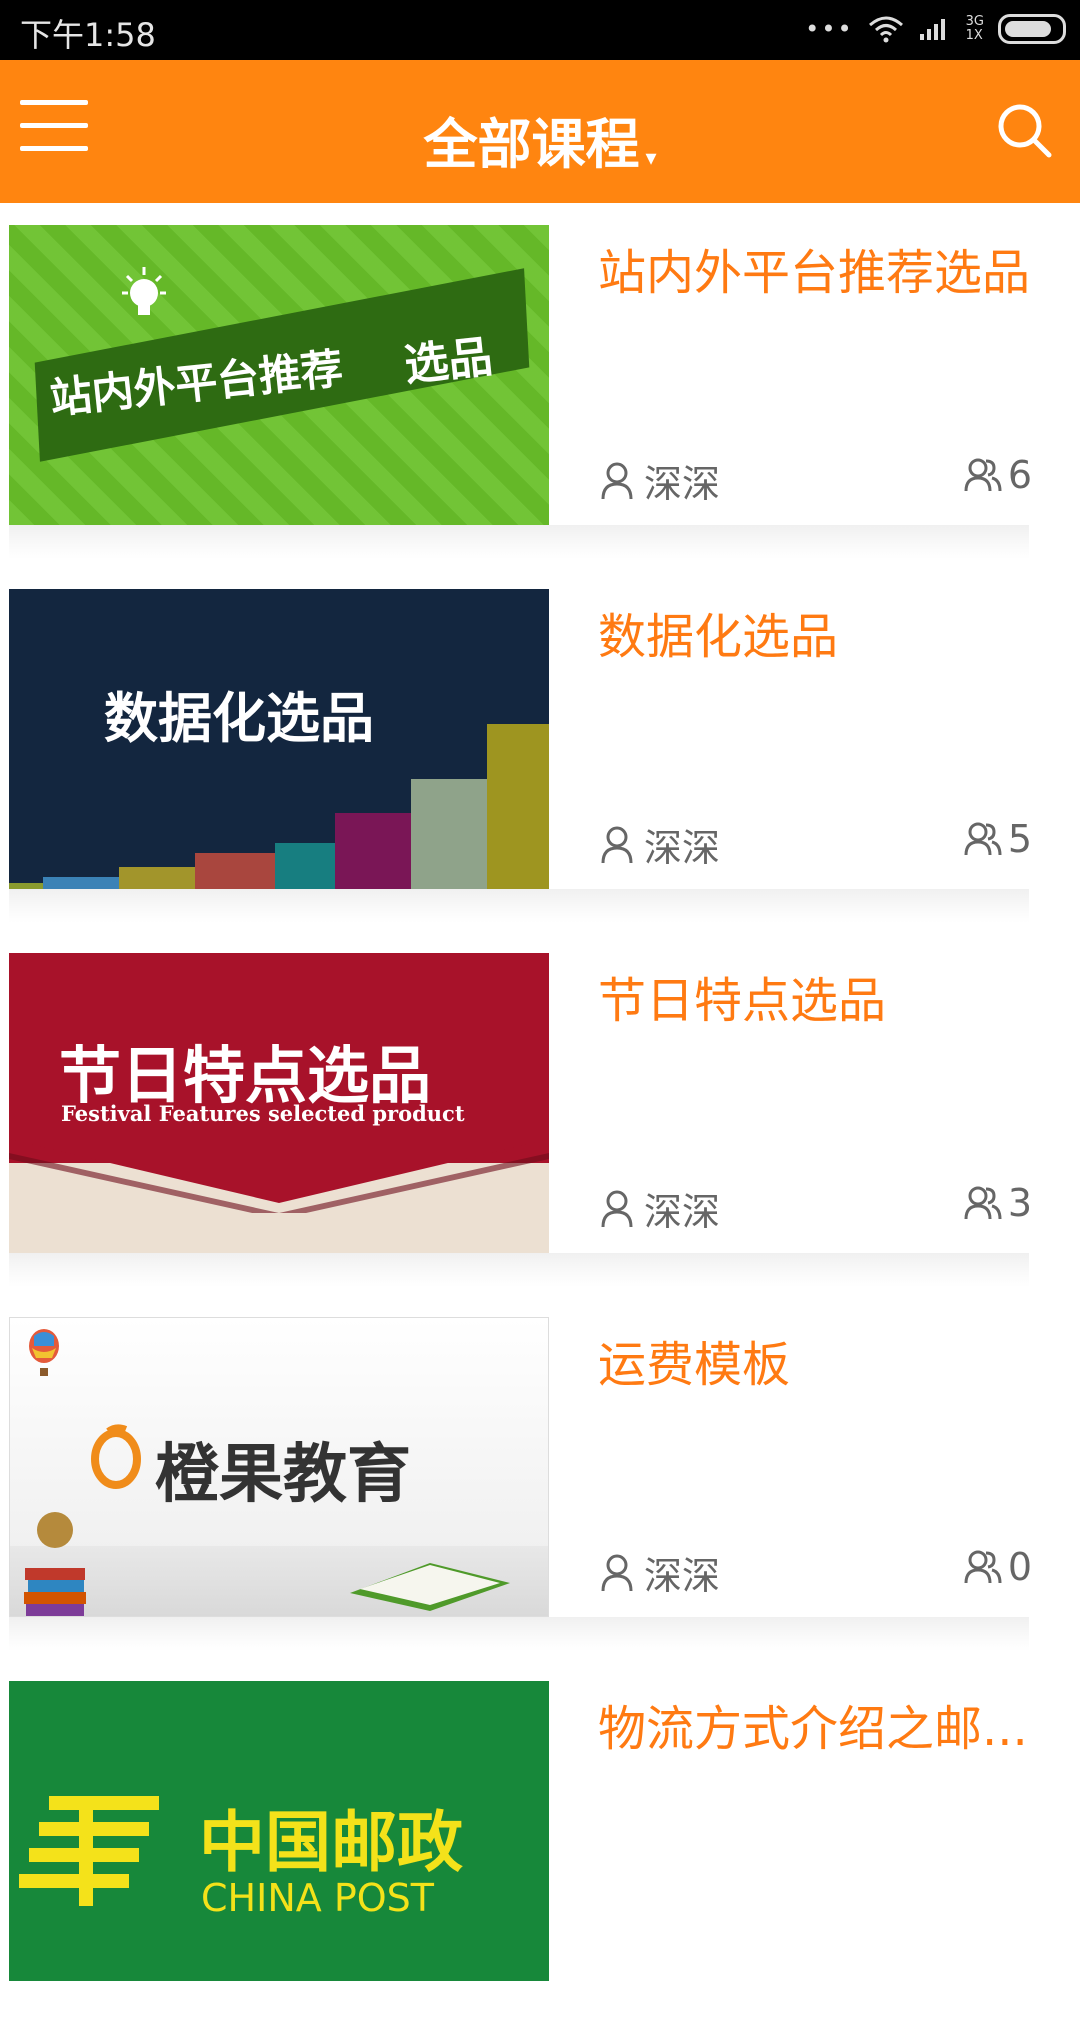  Describe the element at coordinates (317, 1898) in the screenshot. I see `thumbnail-subtext: CHINA POST` at that location.